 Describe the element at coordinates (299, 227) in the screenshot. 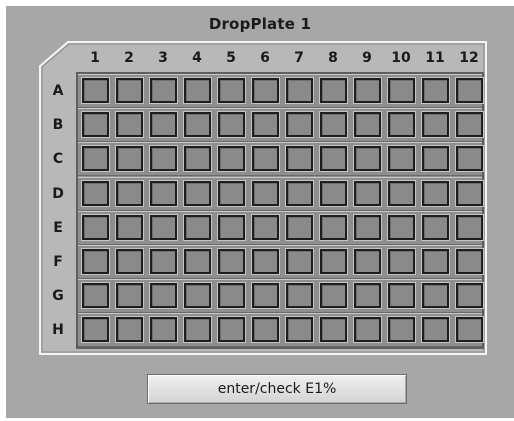

I see `well-E7` at that location.